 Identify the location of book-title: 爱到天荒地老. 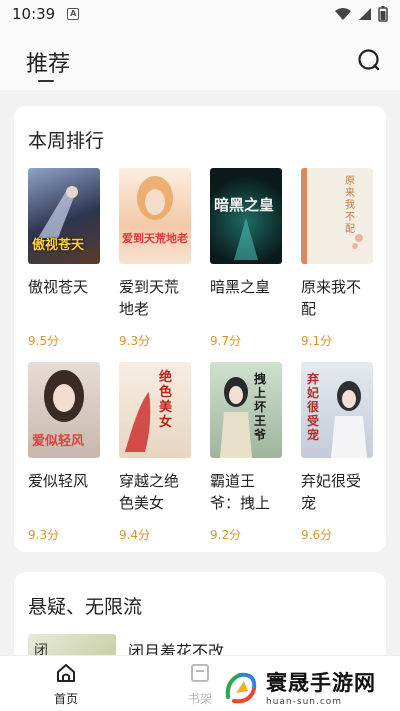
(149, 298).